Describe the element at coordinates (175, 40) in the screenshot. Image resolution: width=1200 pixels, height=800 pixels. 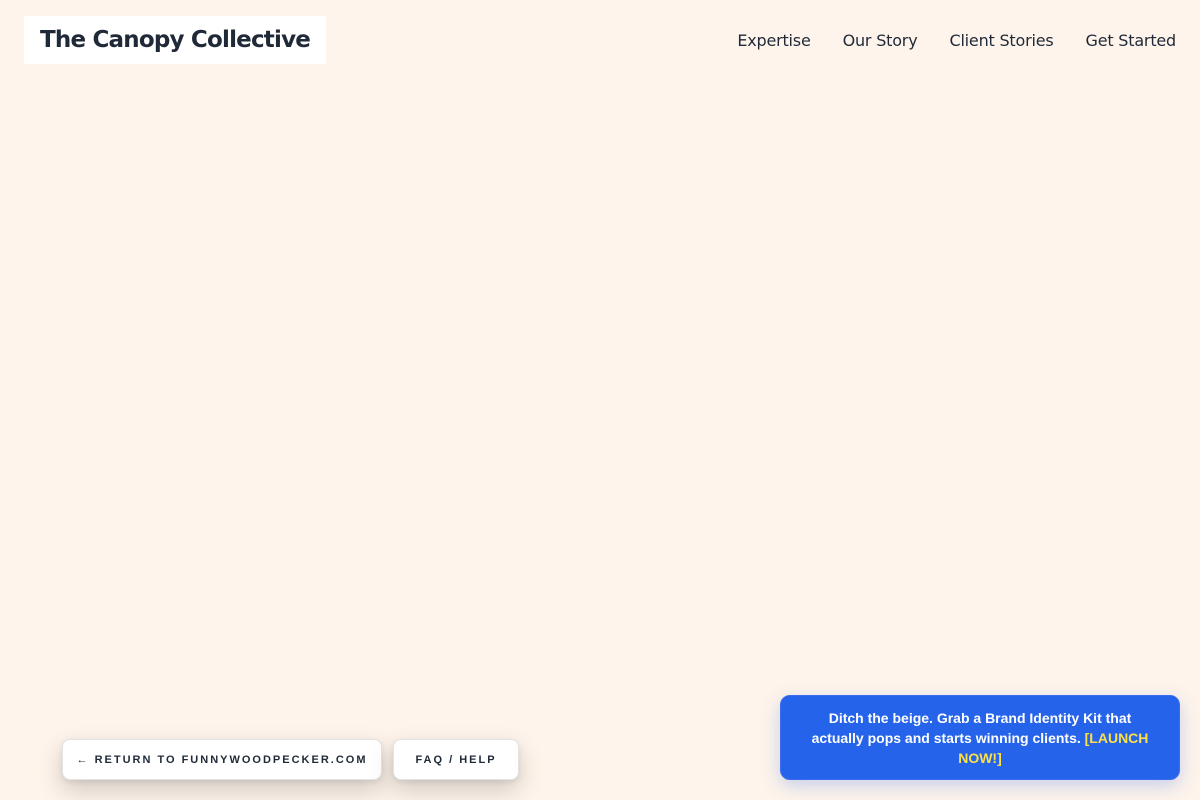
I see `brand-logo: The Canopy Collective` at that location.